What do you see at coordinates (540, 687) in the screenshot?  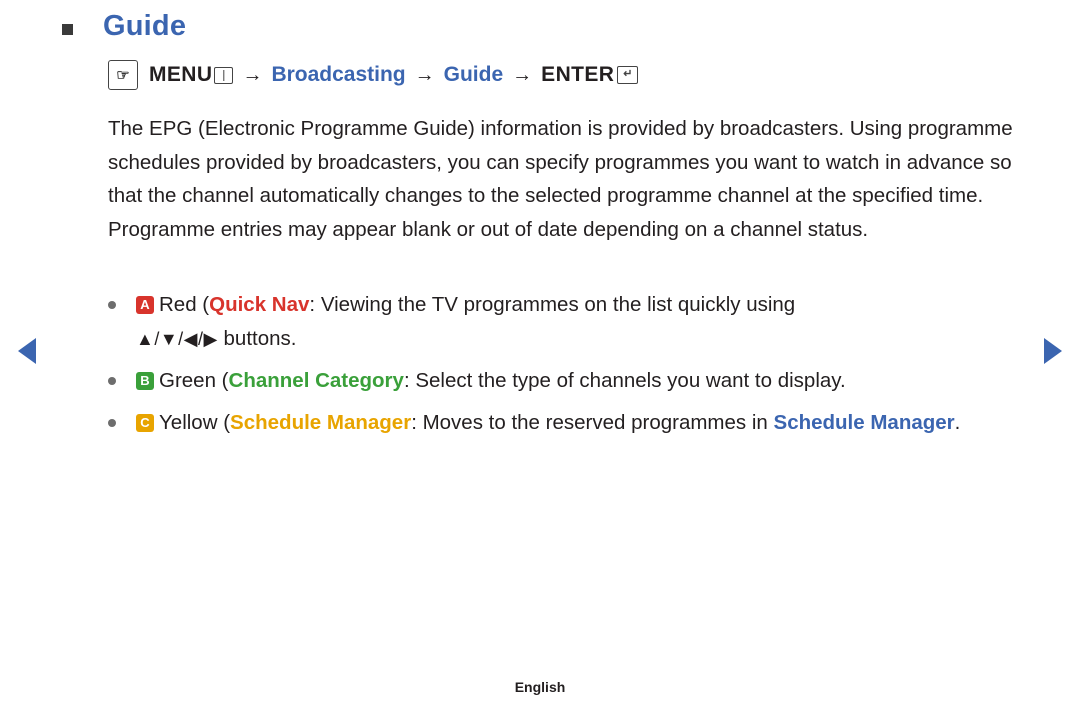 I see `footer-language-label: English` at bounding box center [540, 687].